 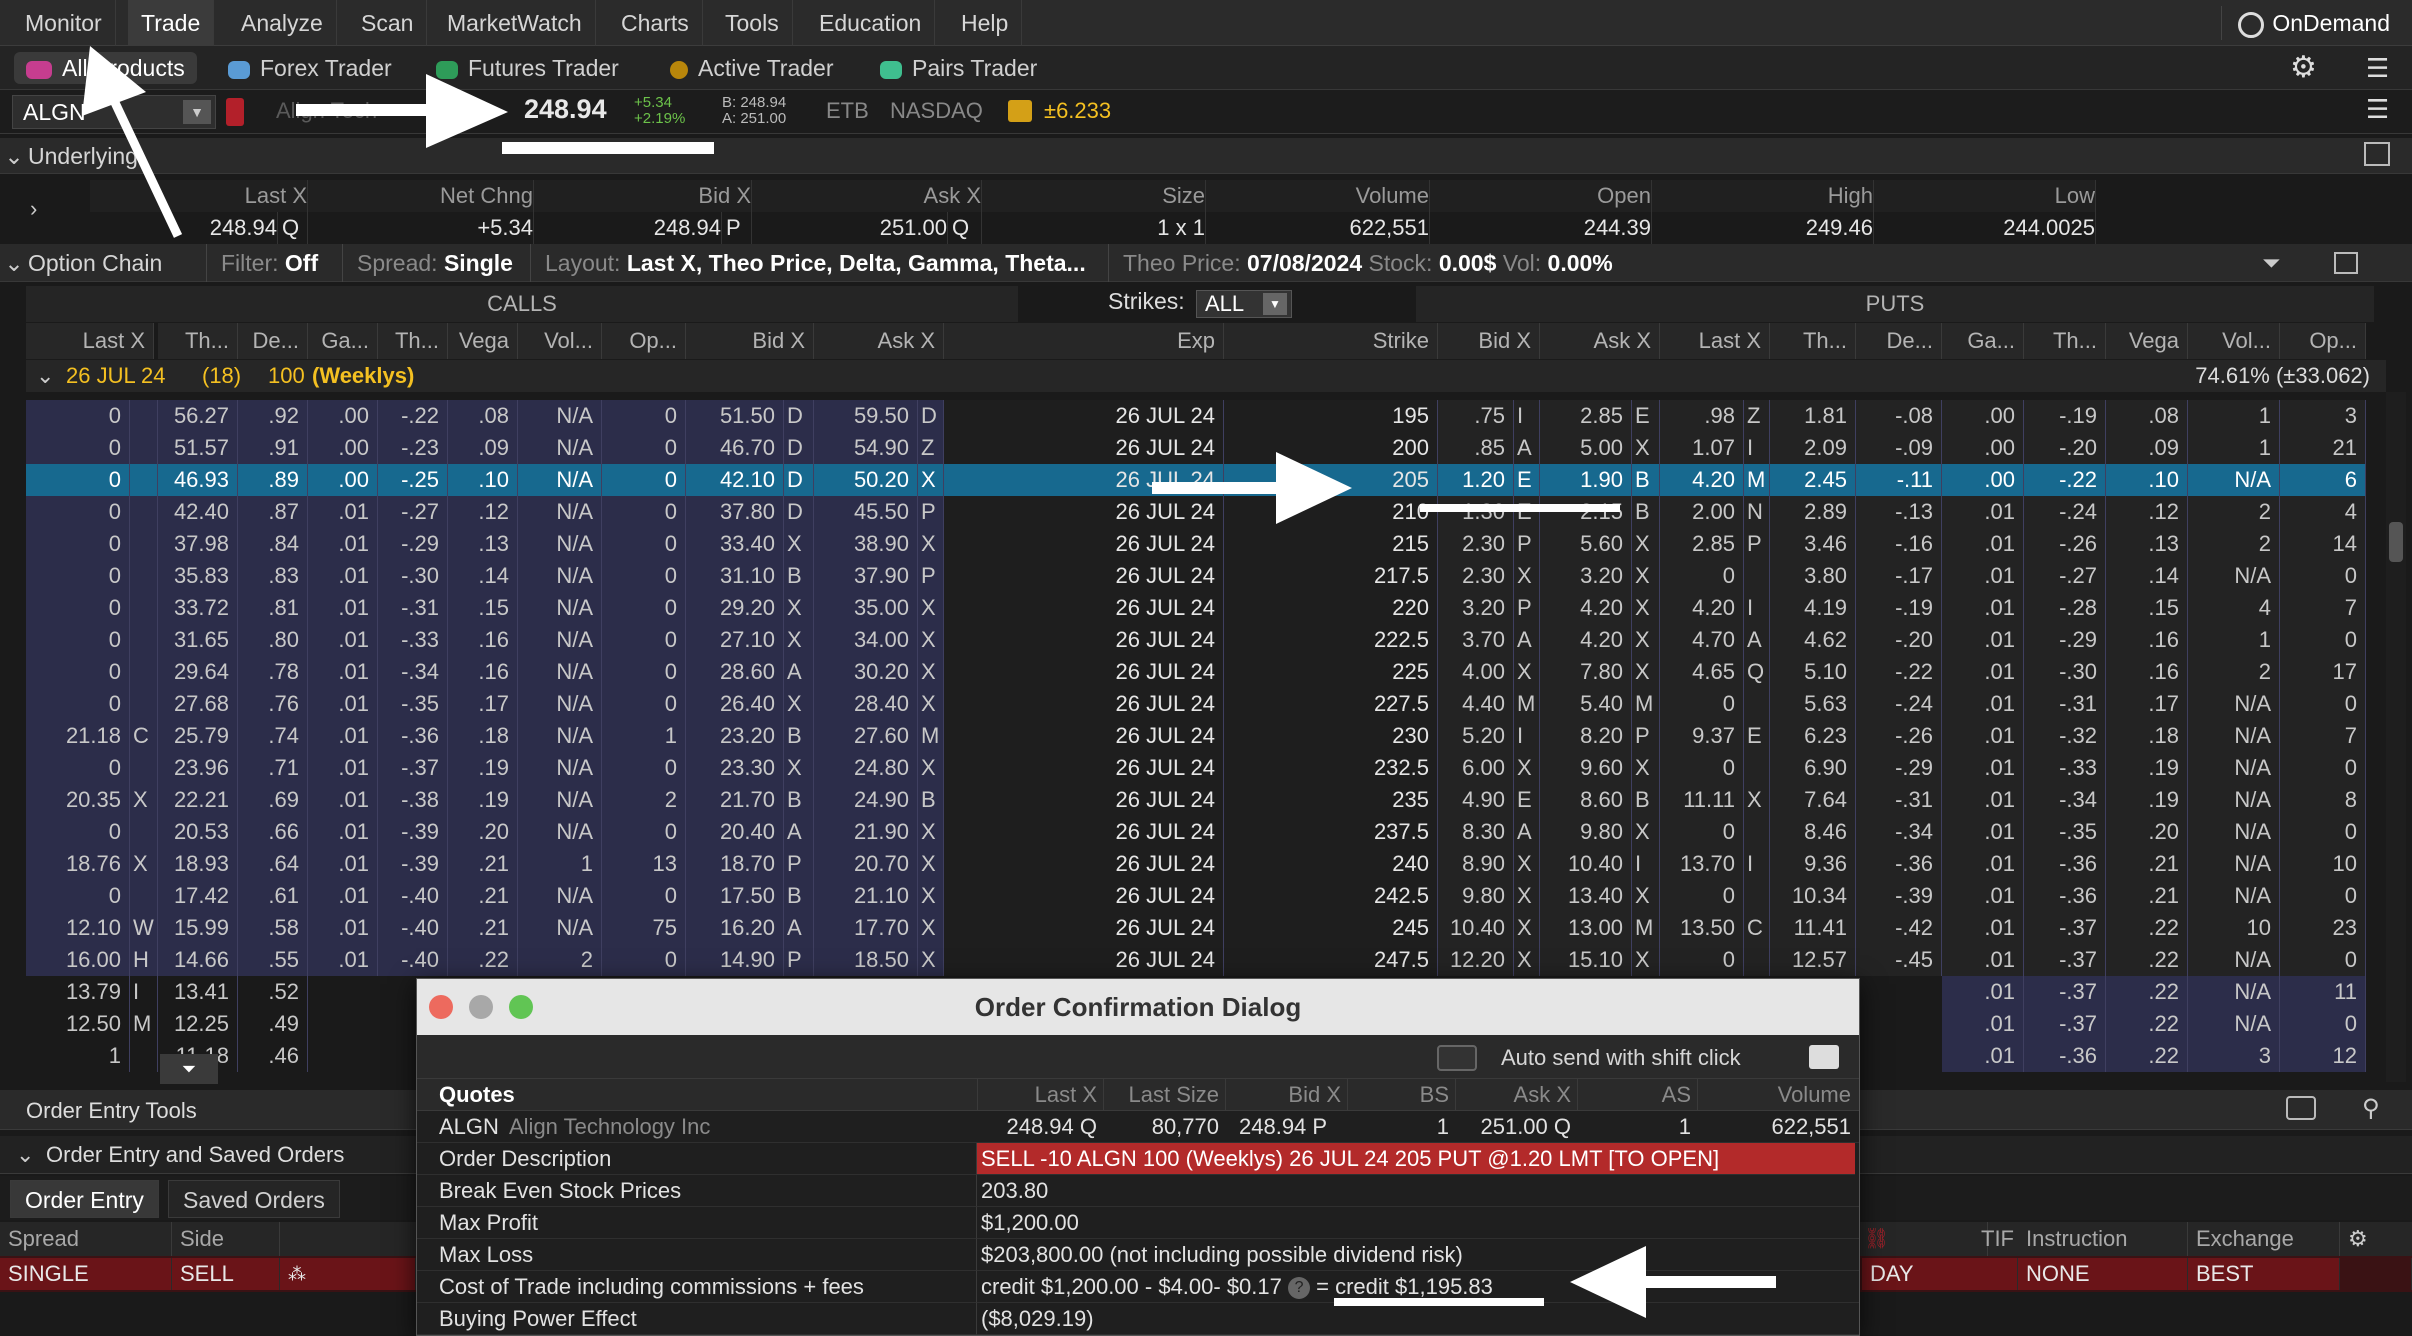 What do you see at coordinates (198, 736) in the screenshot?
I see `chain-cell: 25.79` at bounding box center [198, 736].